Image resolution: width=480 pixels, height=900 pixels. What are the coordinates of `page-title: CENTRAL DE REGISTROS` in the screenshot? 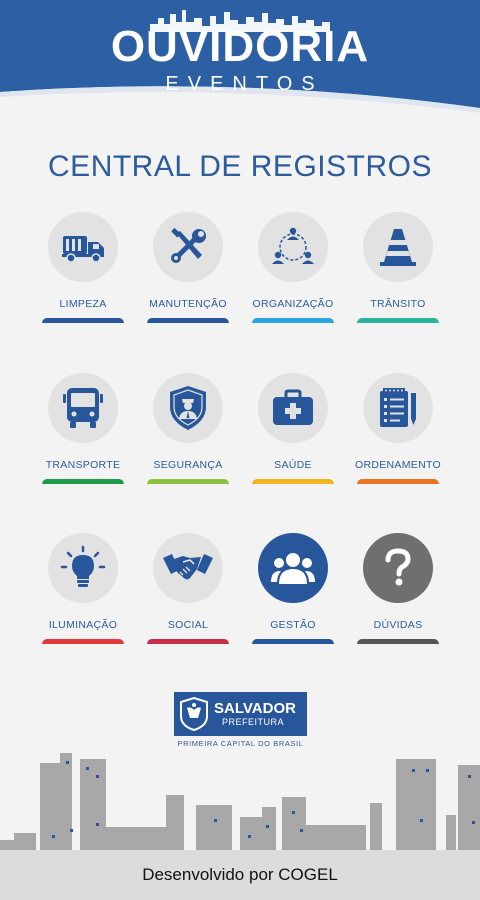 It's located at (240, 166).